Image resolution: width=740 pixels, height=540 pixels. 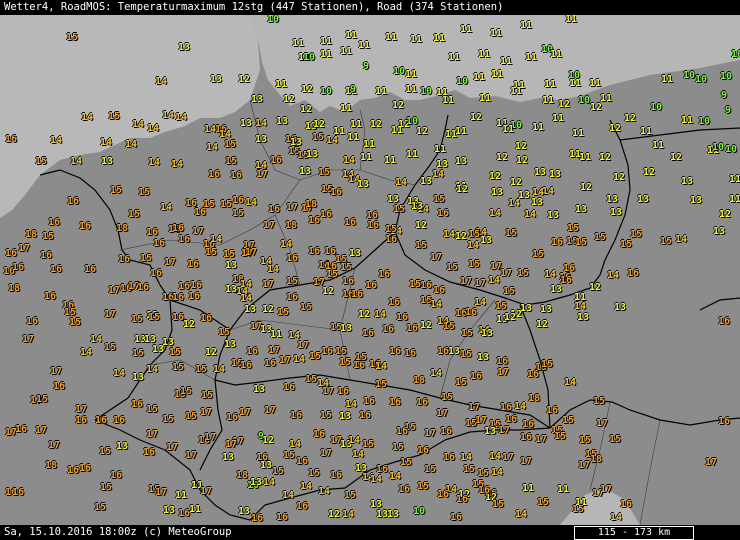 What do you see at coordinates (122, 228) in the screenshot?
I see `station-temperature: 18` at bounding box center [122, 228].